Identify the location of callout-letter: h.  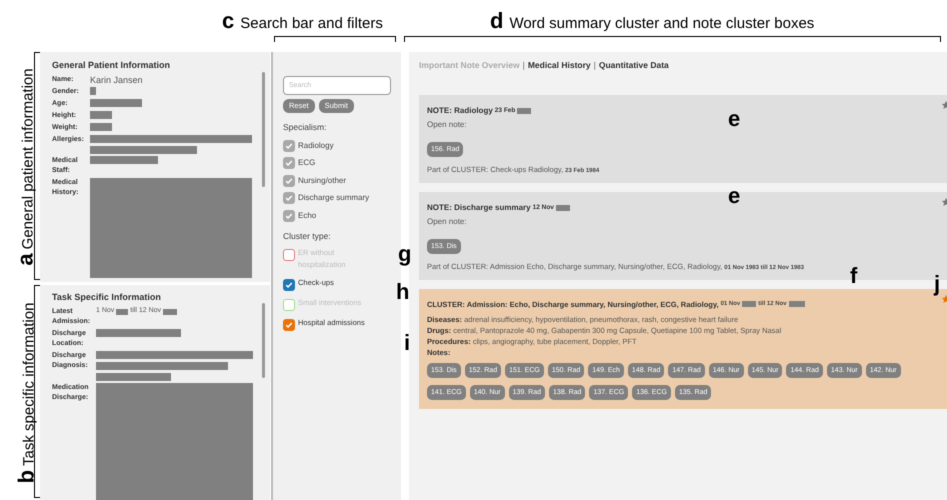
(403, 292).